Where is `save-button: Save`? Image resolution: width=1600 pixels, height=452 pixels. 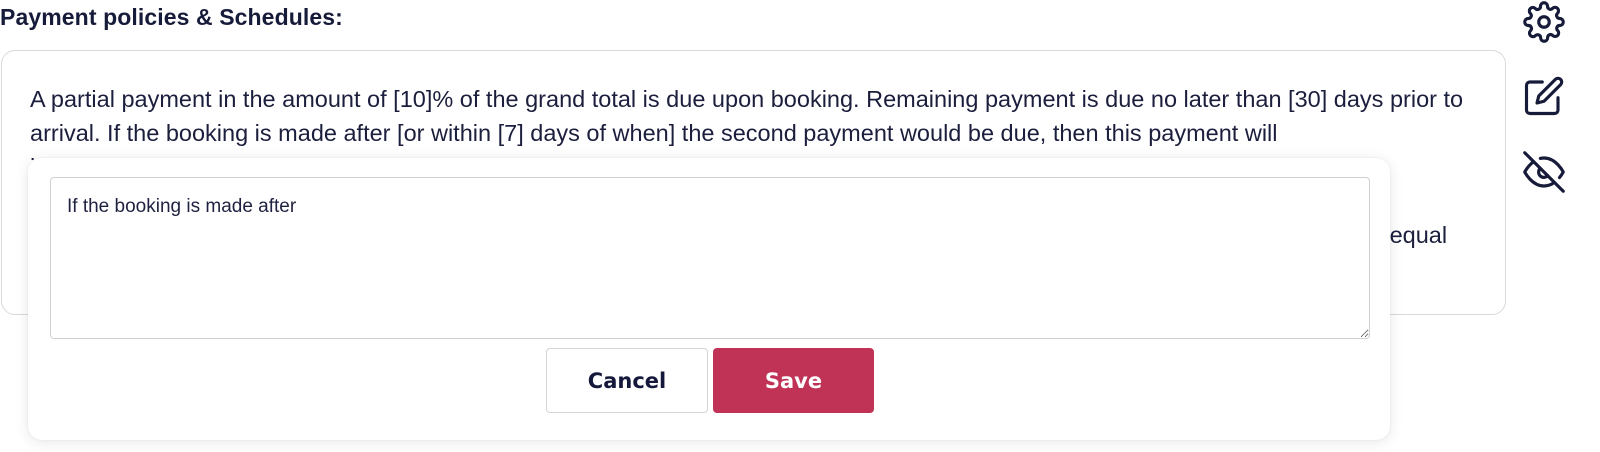
save-button: Save is located at coordinates (793, 380).